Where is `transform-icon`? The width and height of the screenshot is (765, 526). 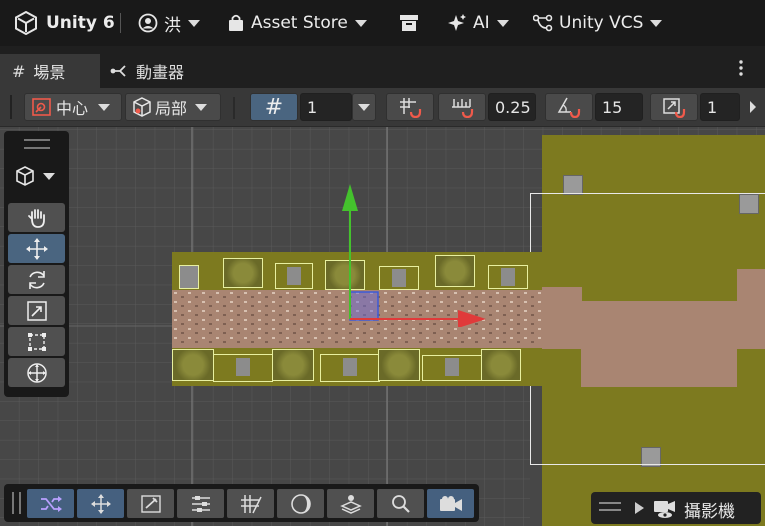
transform-icon is located at coordinates (36, 372).